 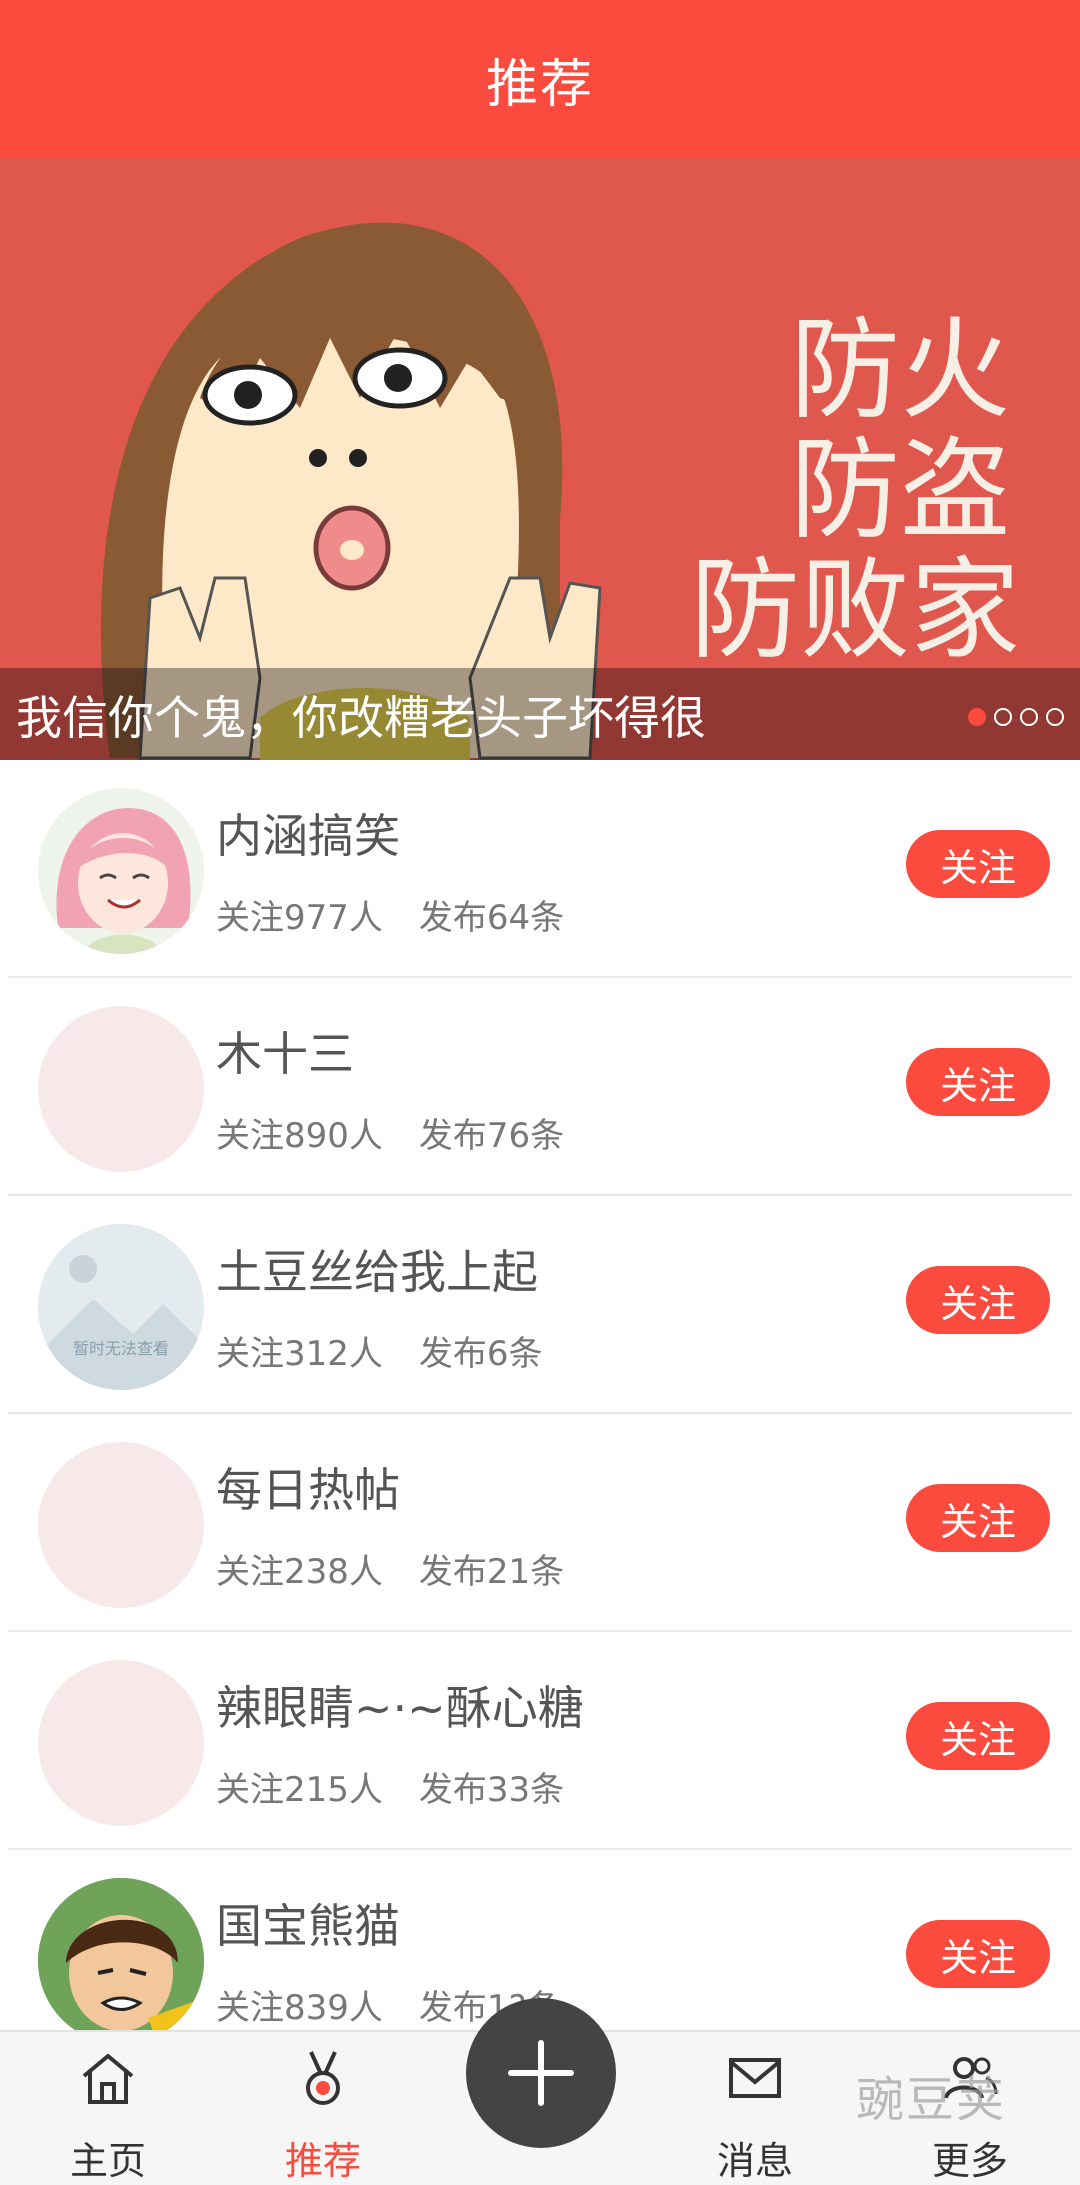 I want to click on add-post-button, so click(x=541, y=2073).